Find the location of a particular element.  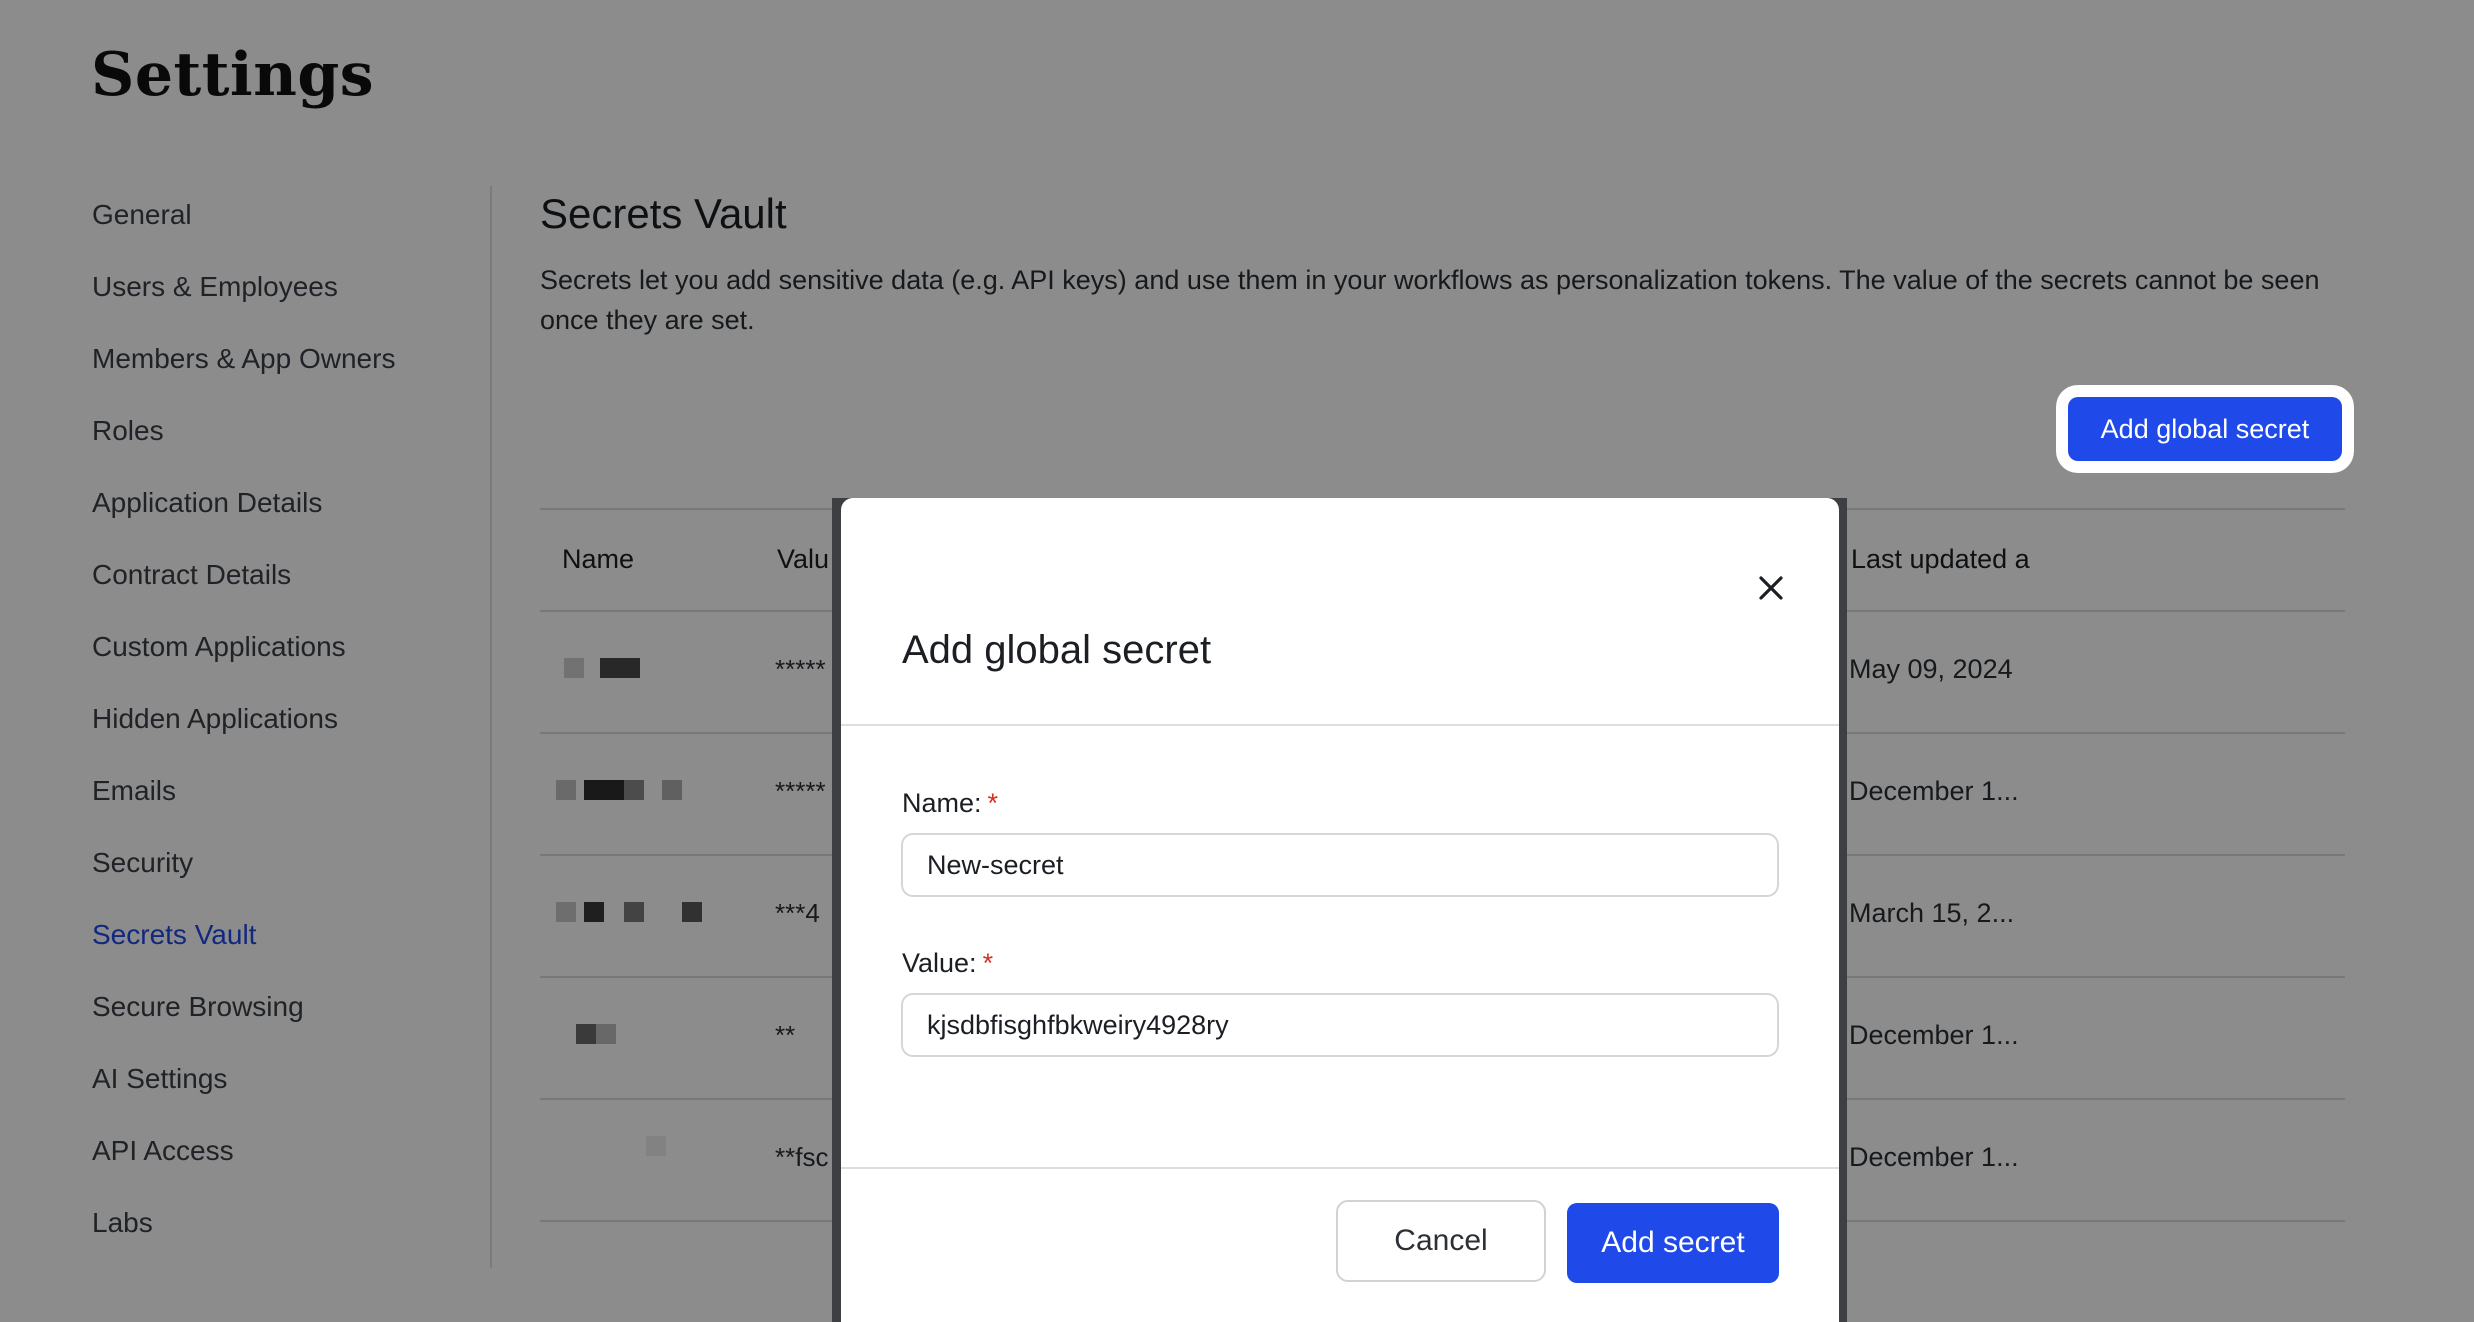

add-secret-button: Add secret is located at coordinates (1673, 1243).